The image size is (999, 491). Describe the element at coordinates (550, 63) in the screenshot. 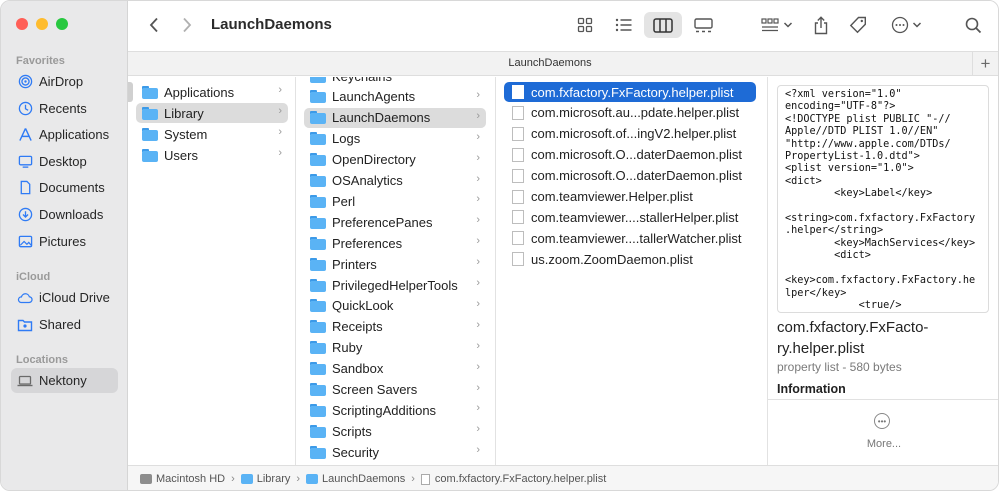

I see `tab-launchdaemons: LaunchDaemons` at that location.